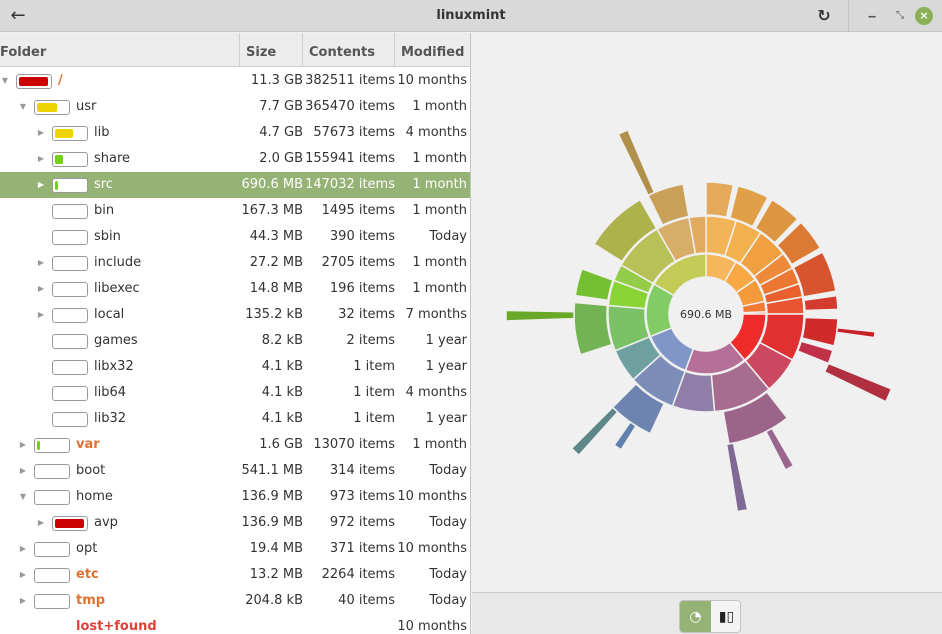 The width and height of the screenshot is (942, 634). I want to click on table-header: Folder Size Contents Modified, so click(235, 50).